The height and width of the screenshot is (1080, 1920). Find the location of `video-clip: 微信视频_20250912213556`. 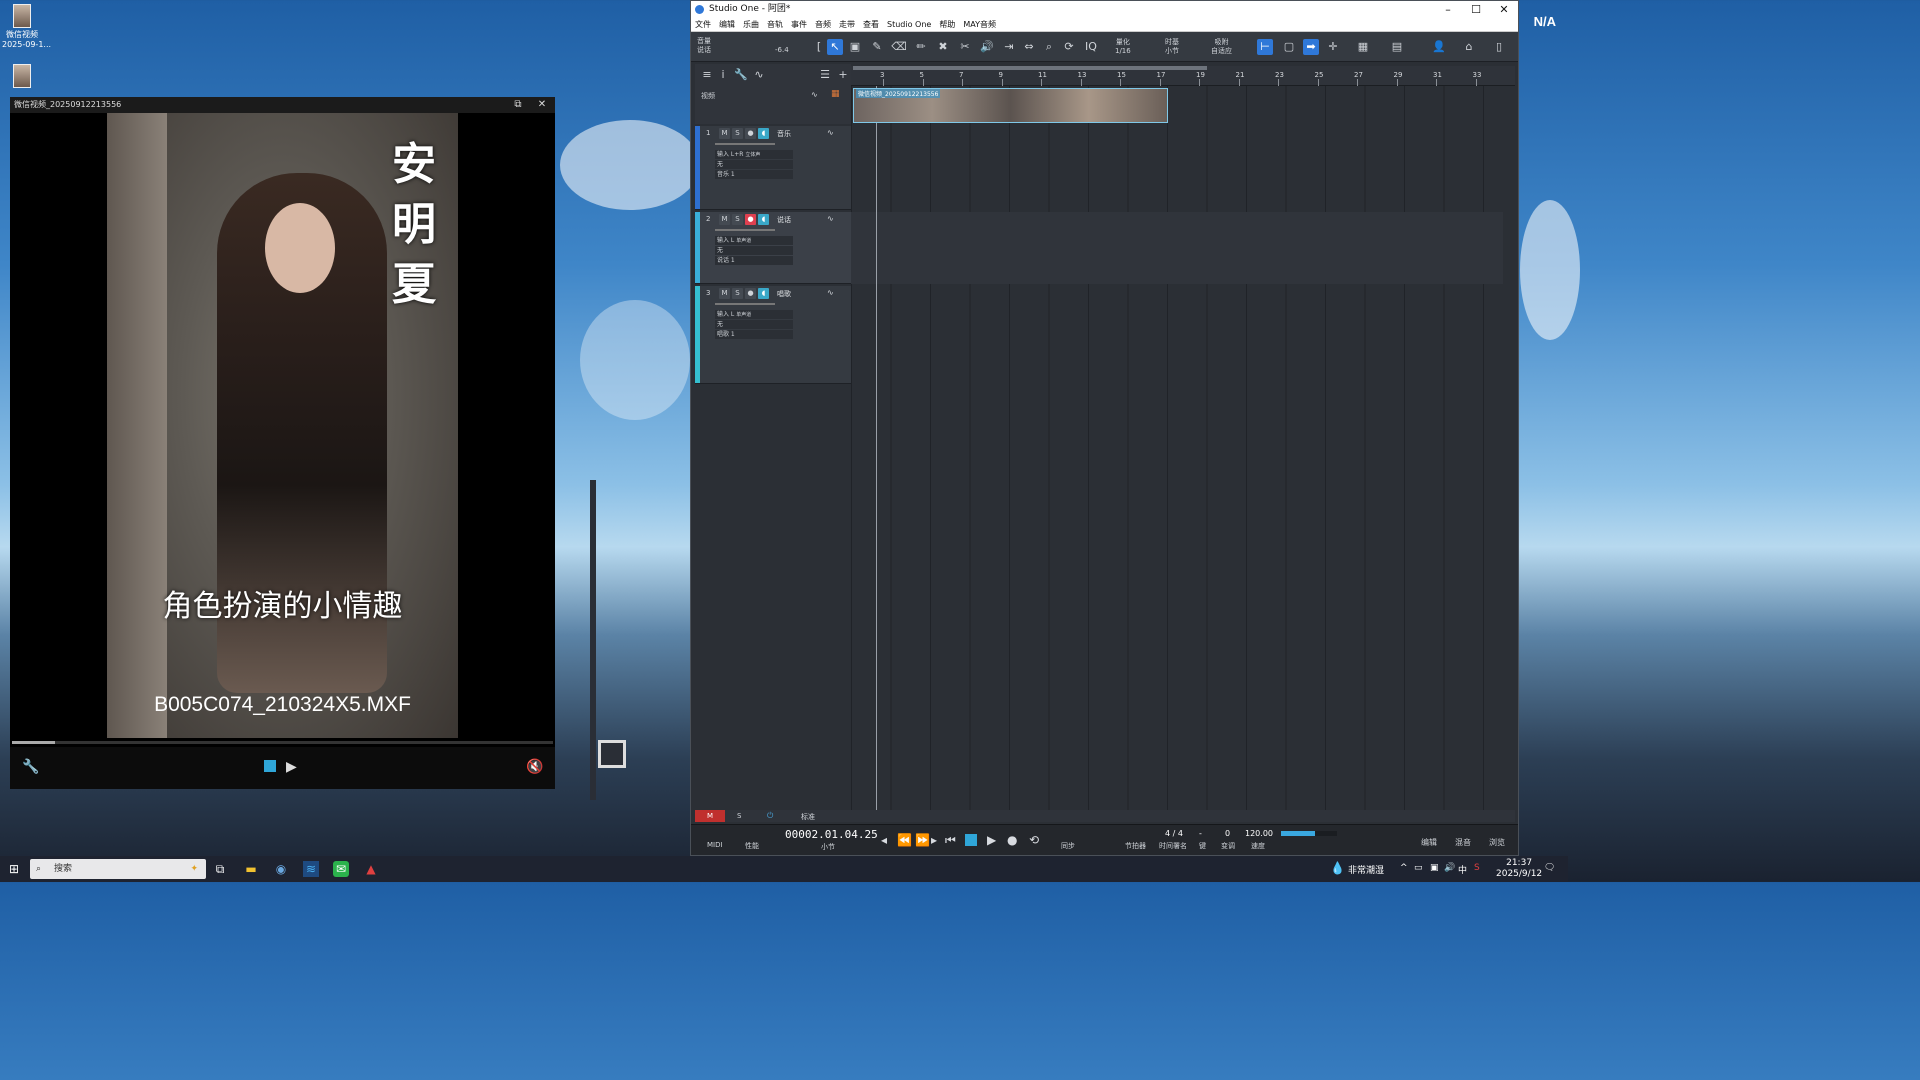

video-clip: 微信视频_20250912213556 is located at coordinates (1010, 105).